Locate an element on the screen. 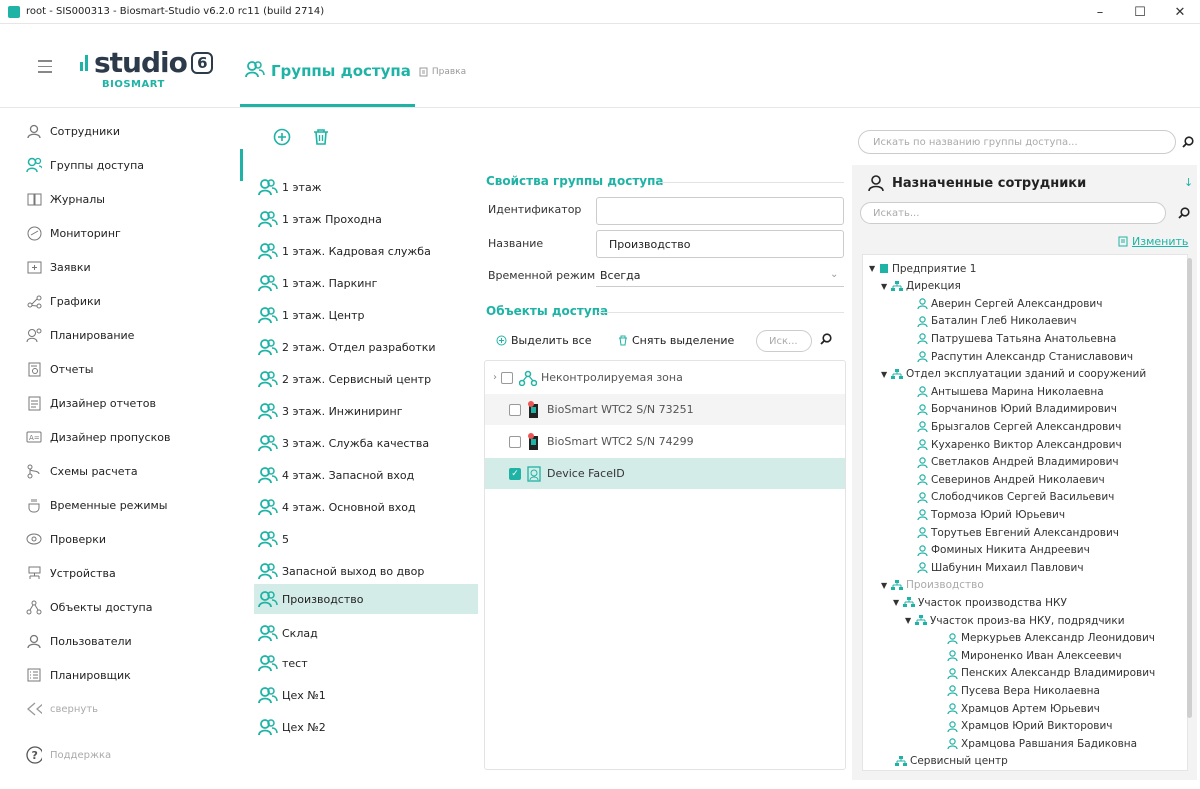  tree-employee: Шабунин Михаил Павлович is located at coordinates (1000, 567).